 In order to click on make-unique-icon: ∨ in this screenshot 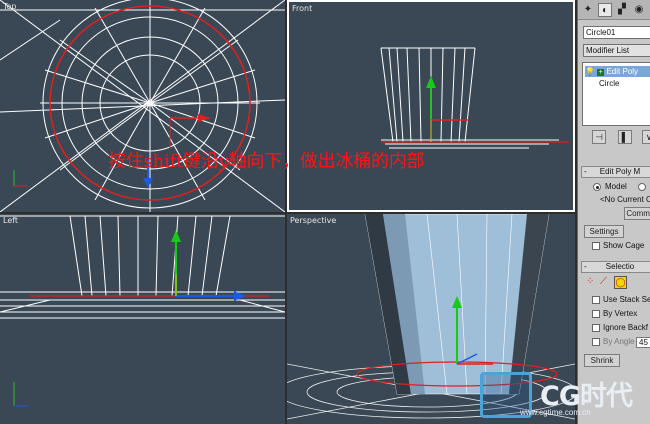, I will do `click(646, 137)`.